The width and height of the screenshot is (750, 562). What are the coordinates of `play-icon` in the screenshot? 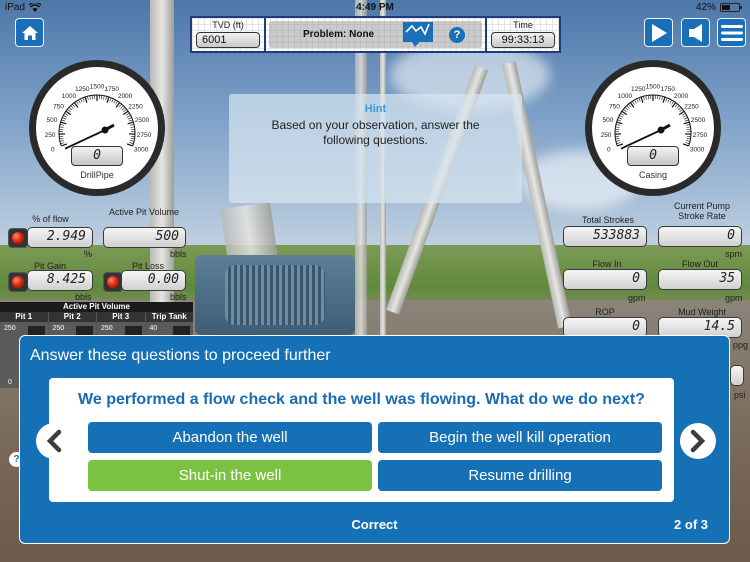 It's located at (659, 32).